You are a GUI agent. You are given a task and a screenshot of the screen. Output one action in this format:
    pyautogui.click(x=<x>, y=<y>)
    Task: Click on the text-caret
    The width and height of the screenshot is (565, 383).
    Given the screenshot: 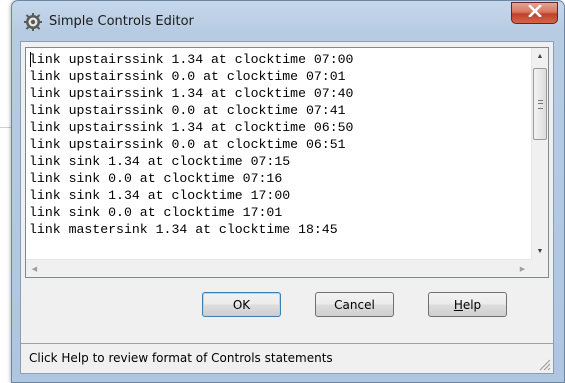 What is the action you would take?
    pyautogui.click(x=30, y=59)
    